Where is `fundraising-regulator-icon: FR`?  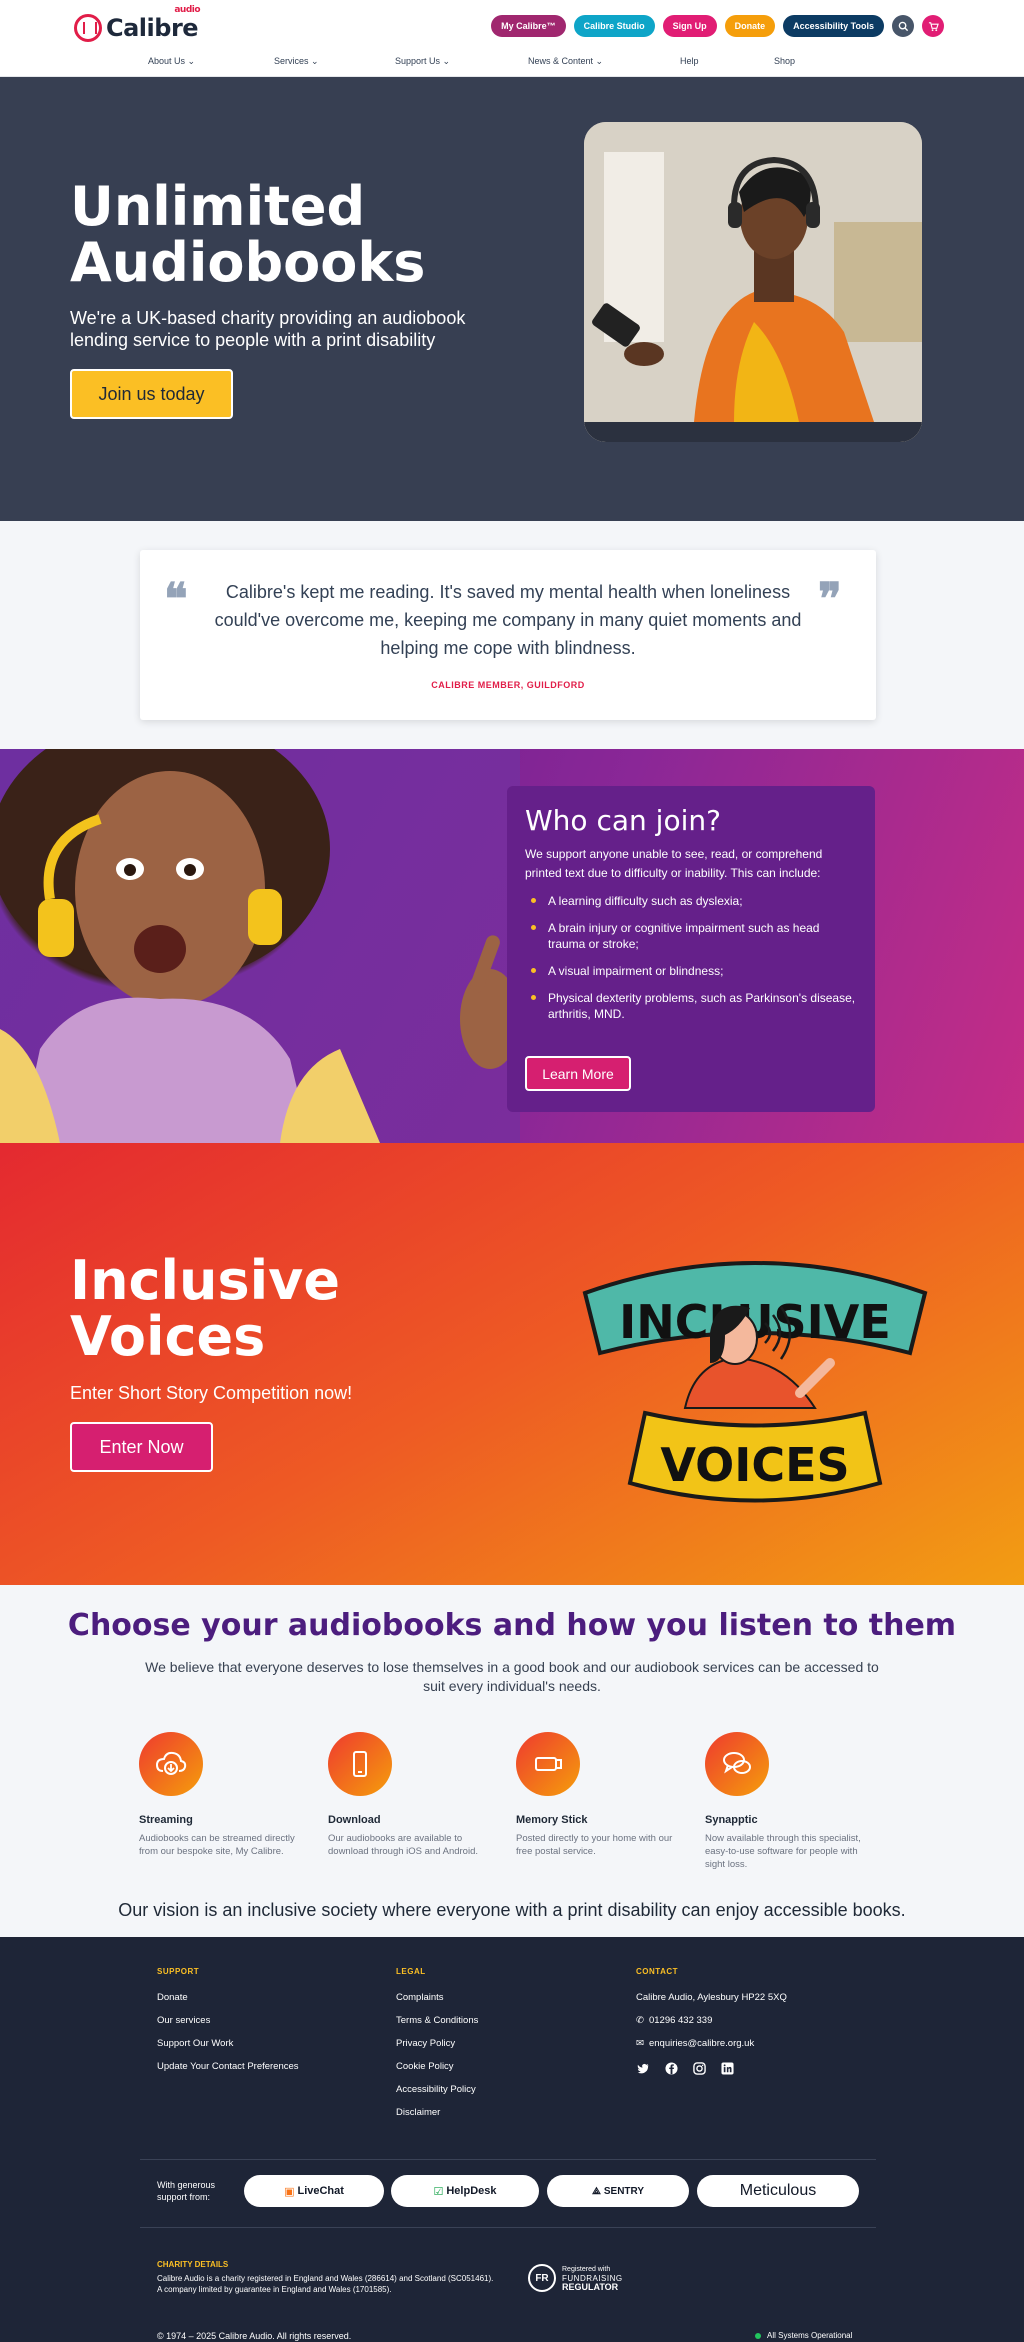
fundraising-regulator-icon: FR is located at coordinates (542, 2278).